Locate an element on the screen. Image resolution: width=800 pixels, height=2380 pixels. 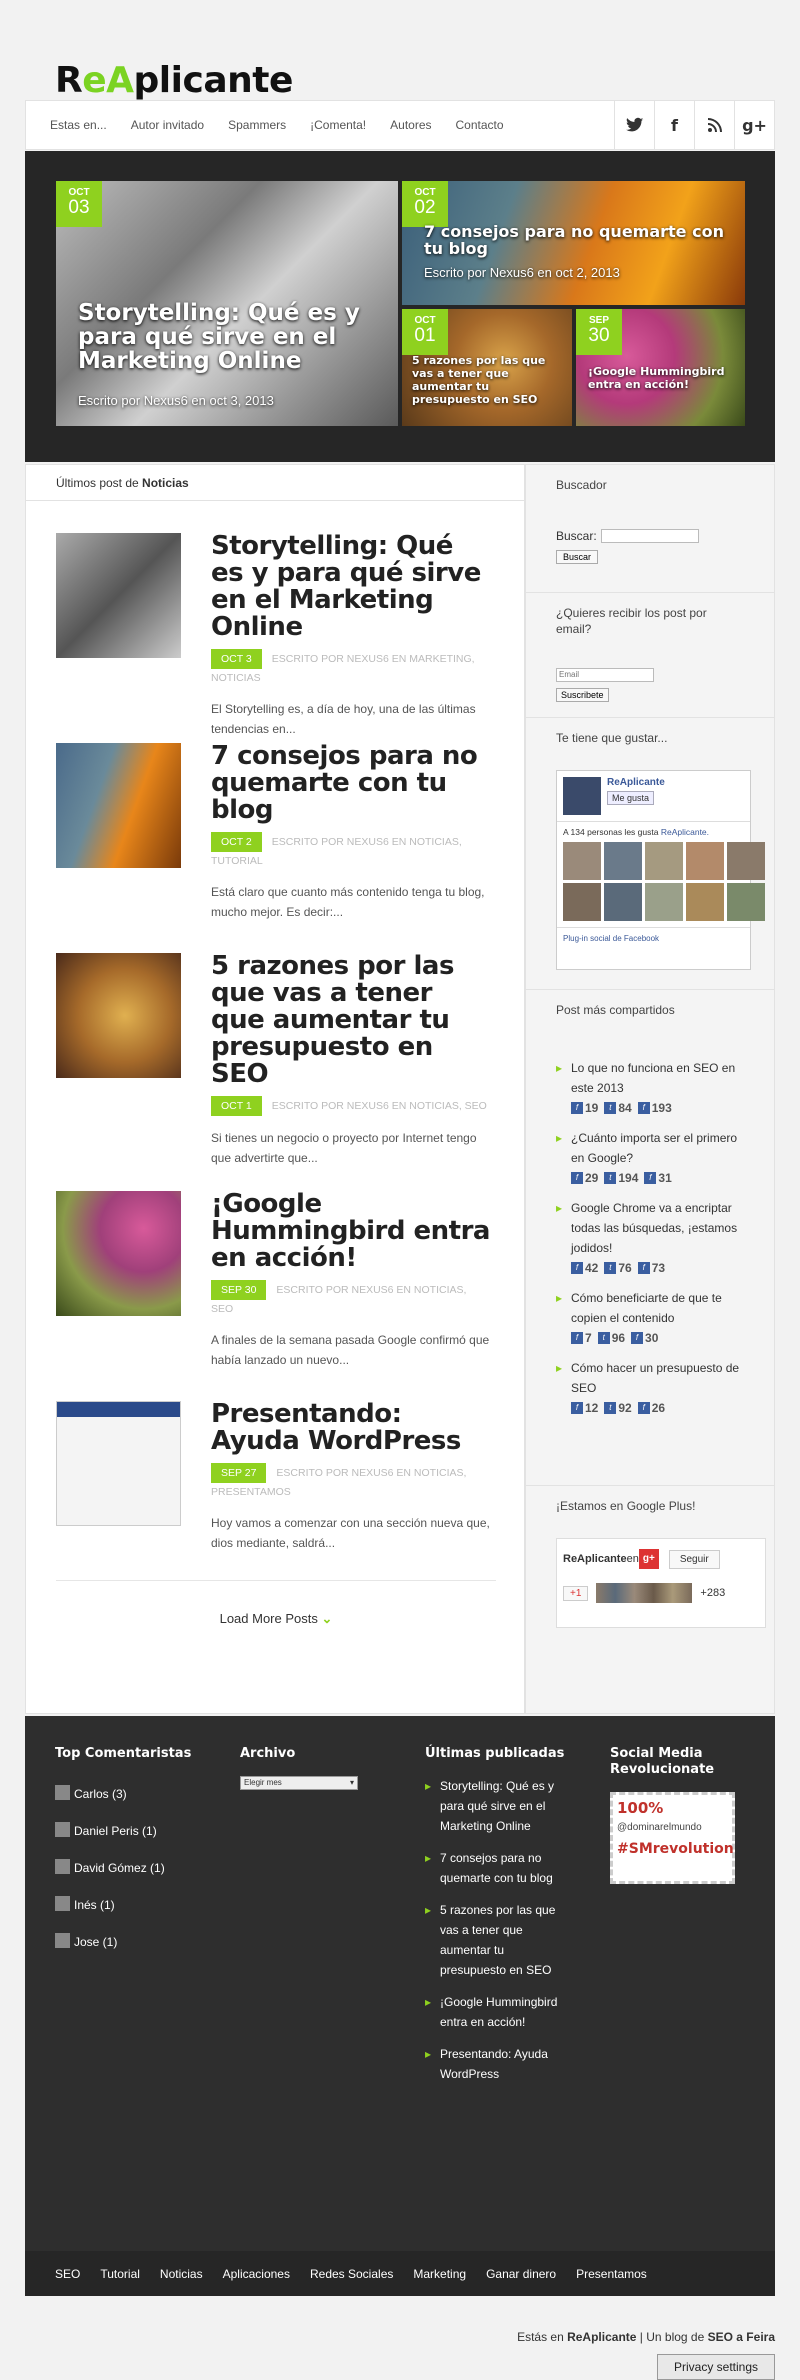
footer-archive: Archivo Elegir mes ▾ is located at coordinates (315, 1768).